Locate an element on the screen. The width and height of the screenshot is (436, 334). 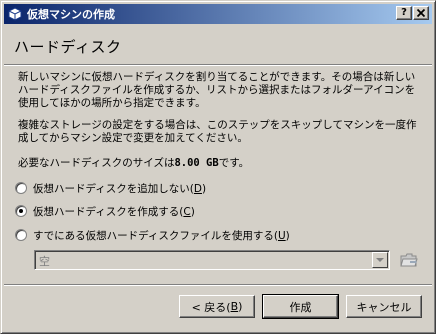
help-button: ? is located at coordinates (404, 13).